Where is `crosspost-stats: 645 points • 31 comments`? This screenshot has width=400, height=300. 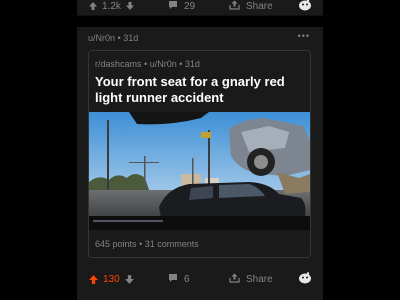
crosspost-stats: 645 points • 31 comments is located at coordinates (147, 244).